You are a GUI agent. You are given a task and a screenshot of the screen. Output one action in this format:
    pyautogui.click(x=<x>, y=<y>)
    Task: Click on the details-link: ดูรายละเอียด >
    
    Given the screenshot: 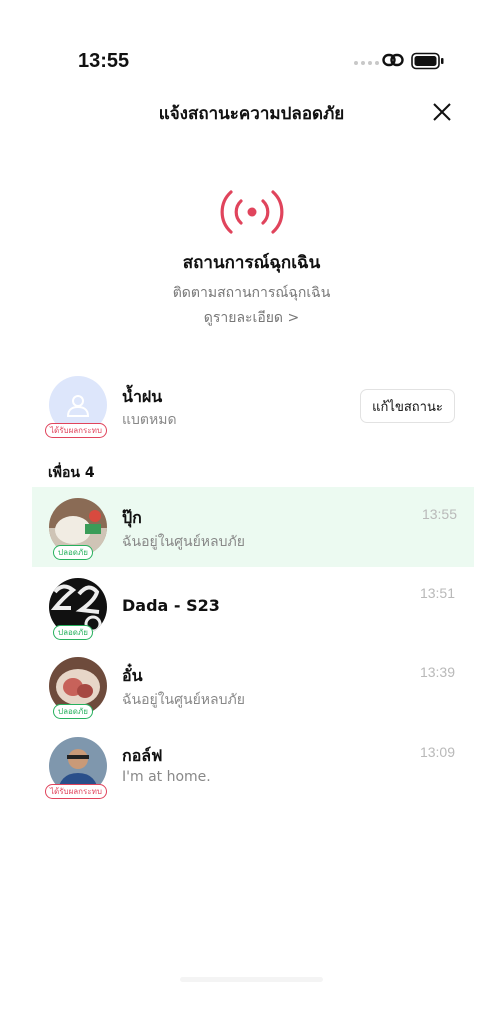 What is the action you would take?
    pyautogui.click(x=251, y=318)
    